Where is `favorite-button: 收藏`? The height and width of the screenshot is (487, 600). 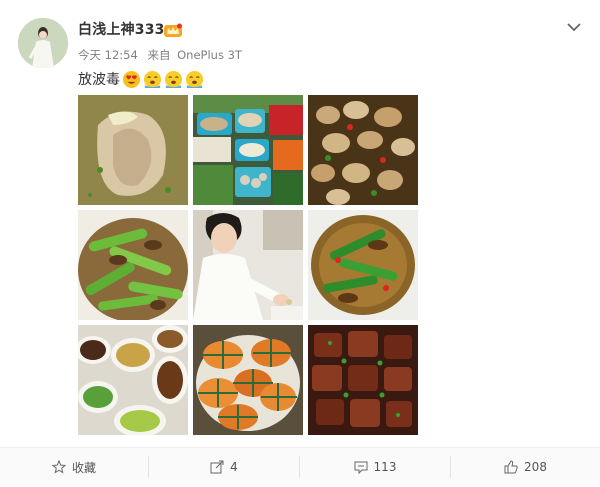
favorite-button: 收藏 is located at coordinates (74, 467).